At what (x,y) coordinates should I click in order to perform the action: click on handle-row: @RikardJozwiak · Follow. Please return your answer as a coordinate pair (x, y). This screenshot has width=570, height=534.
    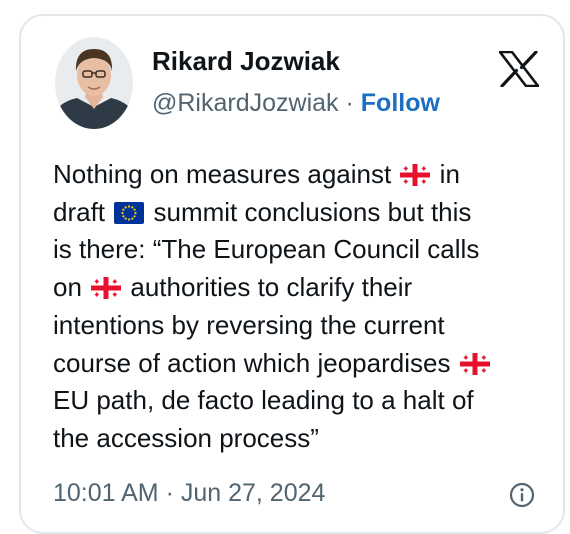
    Looking at the image, I should click on (296, 103).